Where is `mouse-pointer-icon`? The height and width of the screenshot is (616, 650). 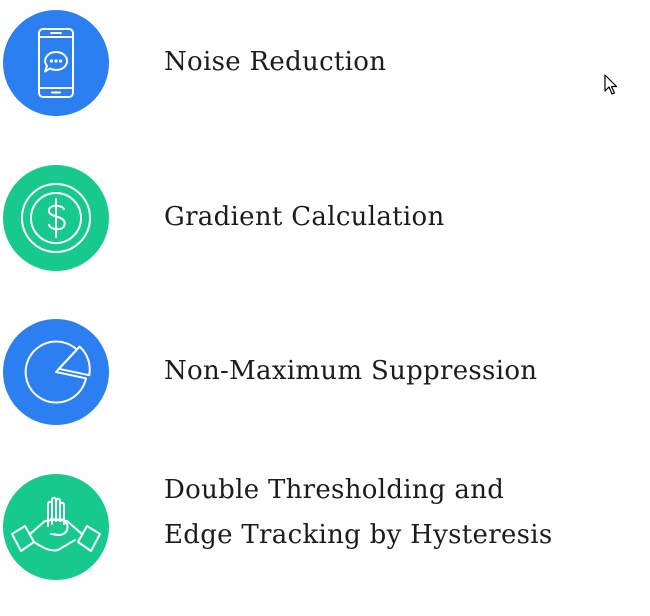
mouse-pointer-icon is located at coordinates (611, 84).